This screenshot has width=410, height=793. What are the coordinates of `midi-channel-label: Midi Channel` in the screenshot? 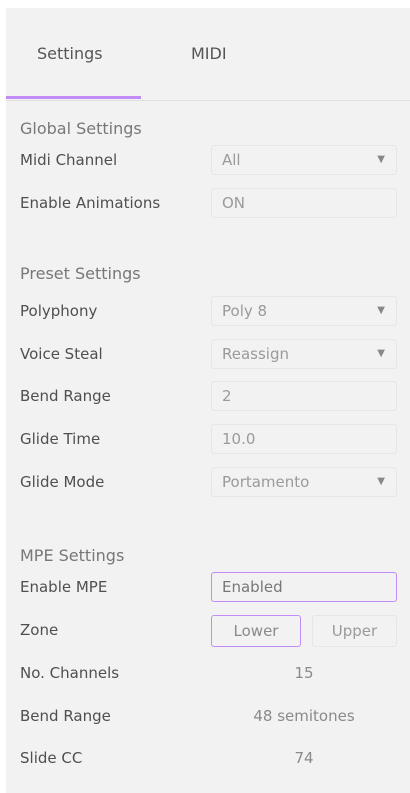 It's located at (69, 160).